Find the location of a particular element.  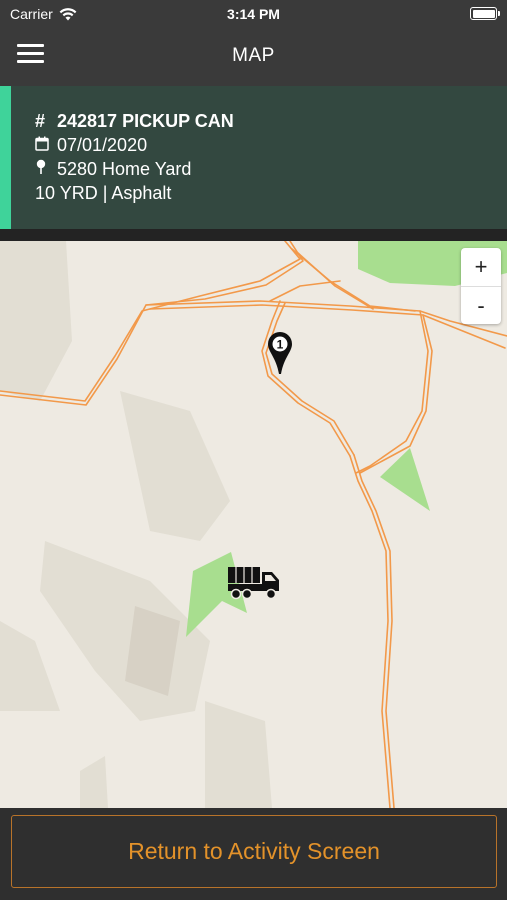

map-zoom-control: + - is located at coordinates (481, 286).